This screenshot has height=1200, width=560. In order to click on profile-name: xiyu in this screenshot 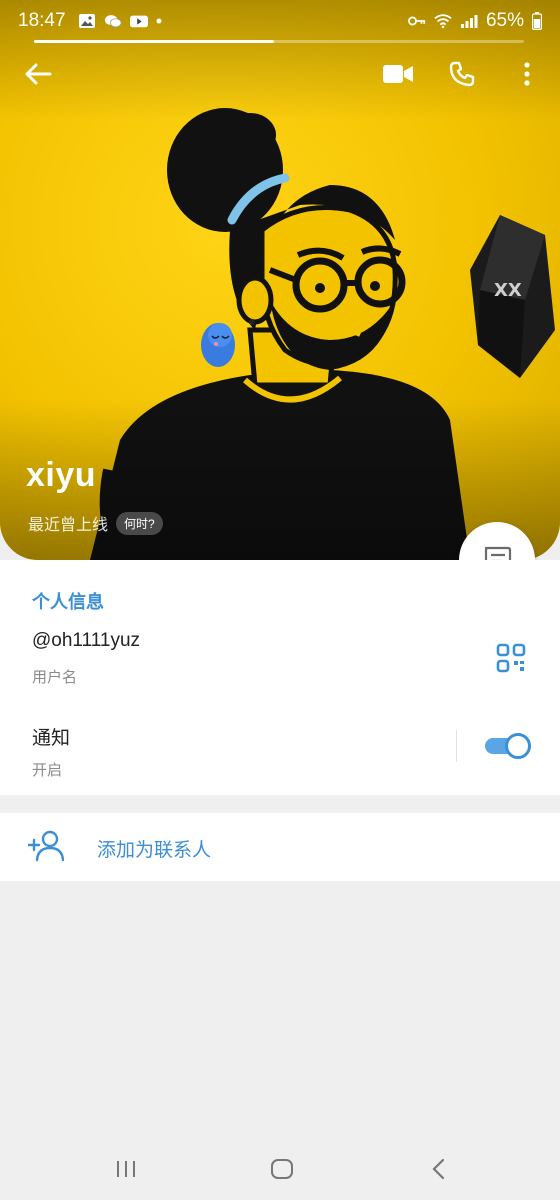, I will do `click(61, 475)`.